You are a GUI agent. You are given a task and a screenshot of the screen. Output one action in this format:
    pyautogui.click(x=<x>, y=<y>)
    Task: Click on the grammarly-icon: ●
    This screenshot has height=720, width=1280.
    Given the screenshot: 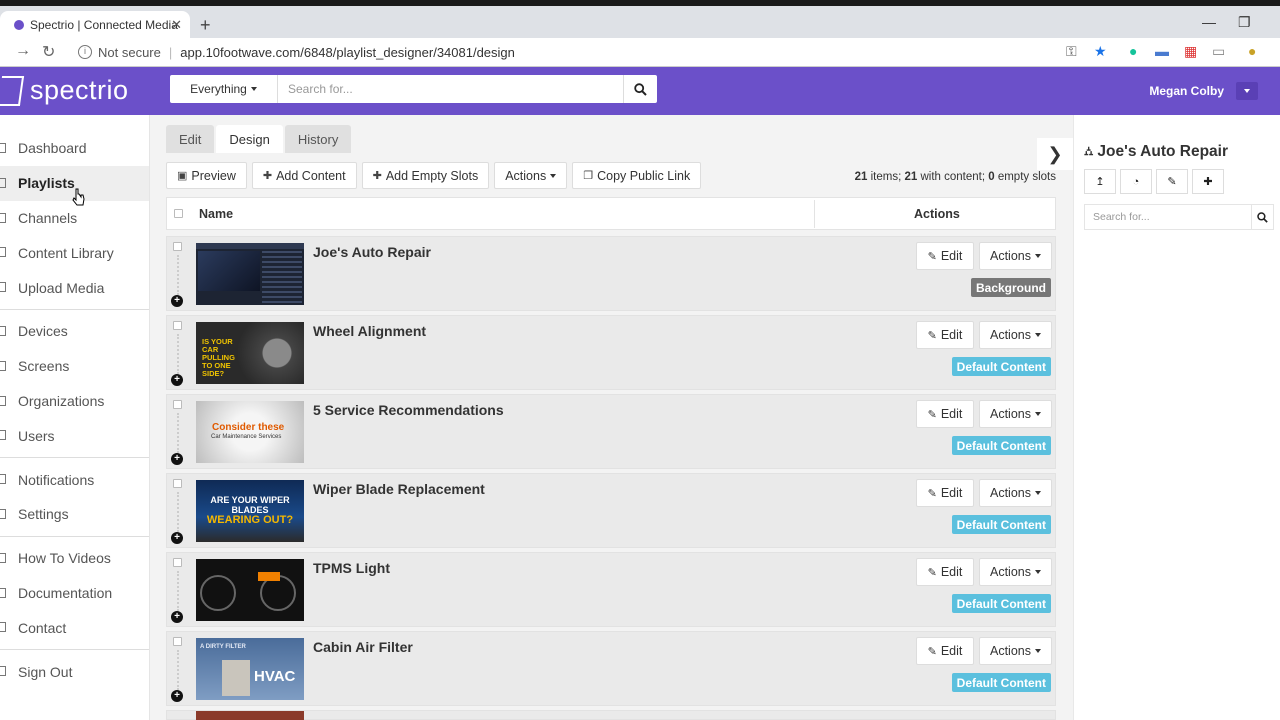 What is the action you would take?
    pyautogui.click(x=1133, y=51)
    